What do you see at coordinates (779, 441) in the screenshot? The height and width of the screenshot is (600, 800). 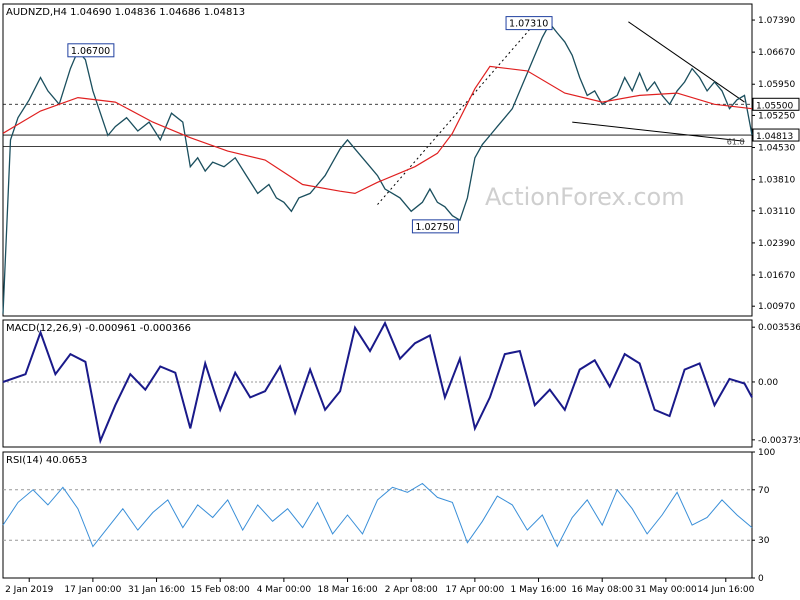 I see `y-tick-label: -0.003739` at bounding box center [779, 441].